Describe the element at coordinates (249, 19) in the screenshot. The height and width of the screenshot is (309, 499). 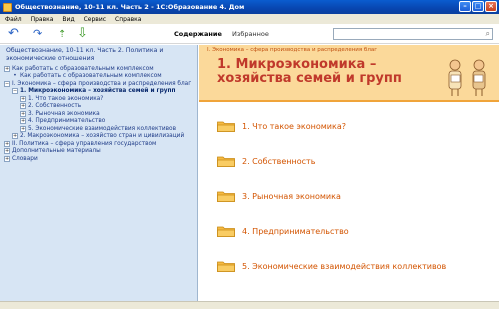
I see `menu-bar: Файл Правка Вид Сервис Справка` at that location.